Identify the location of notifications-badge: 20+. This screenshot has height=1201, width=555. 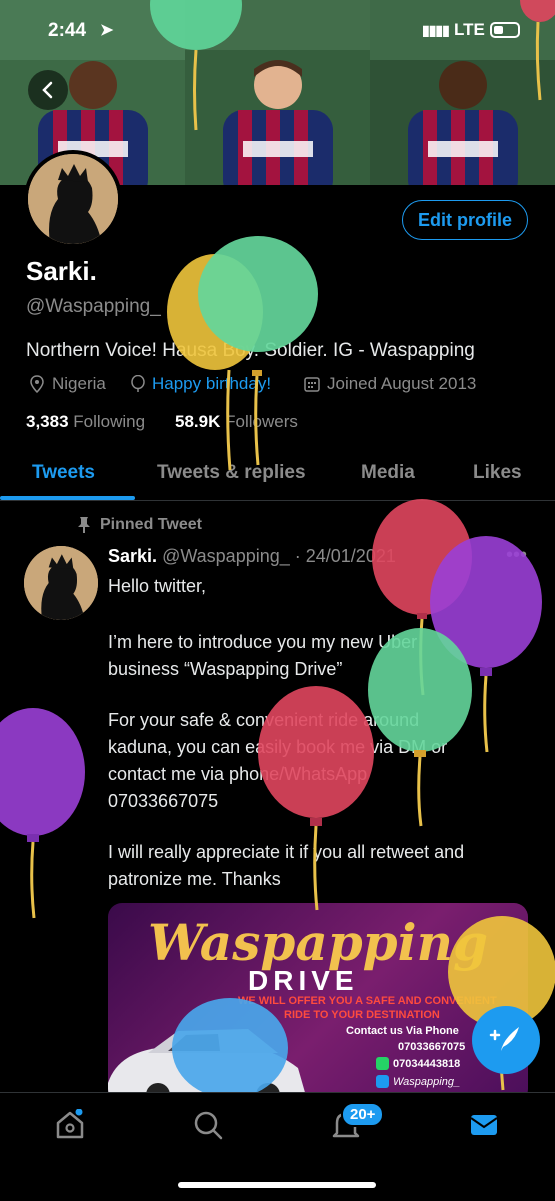
(363, 1114).